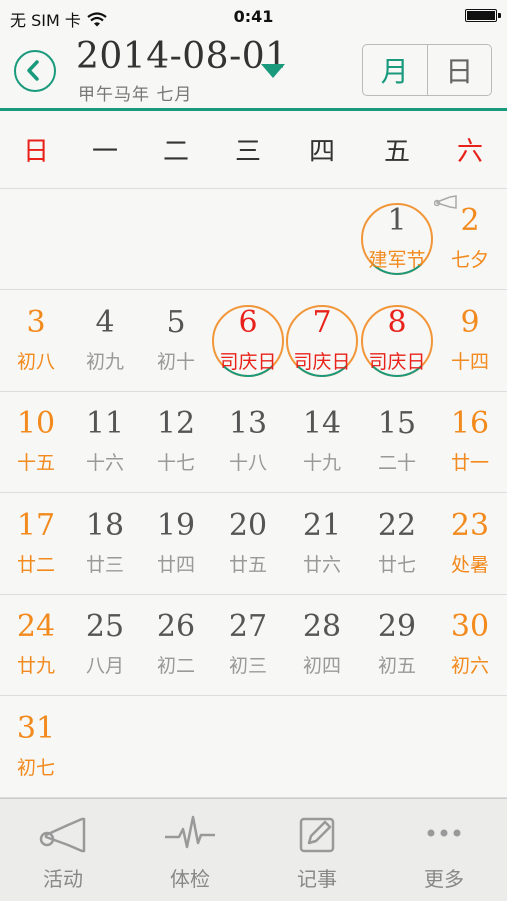  I want to click on lunar-day: 初七, so click(35, 767).